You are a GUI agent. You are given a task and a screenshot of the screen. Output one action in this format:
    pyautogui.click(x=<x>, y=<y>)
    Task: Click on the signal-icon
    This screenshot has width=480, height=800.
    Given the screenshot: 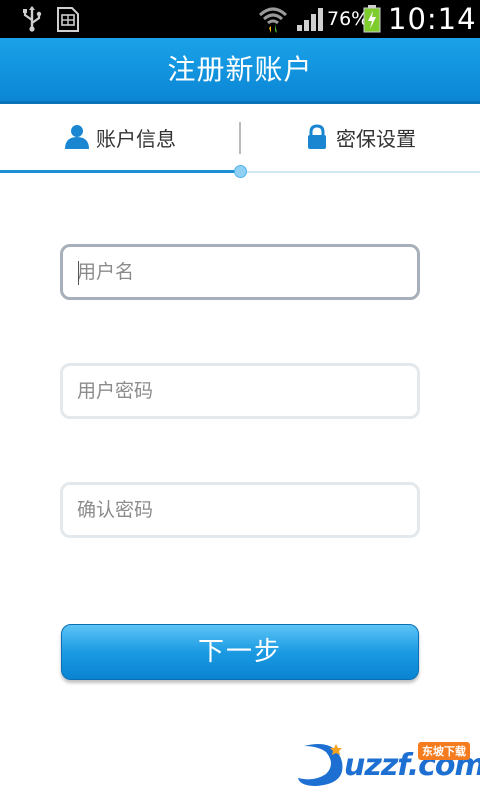 What is the action you would take?
    pyautogui.click(x=310, y=19)
    